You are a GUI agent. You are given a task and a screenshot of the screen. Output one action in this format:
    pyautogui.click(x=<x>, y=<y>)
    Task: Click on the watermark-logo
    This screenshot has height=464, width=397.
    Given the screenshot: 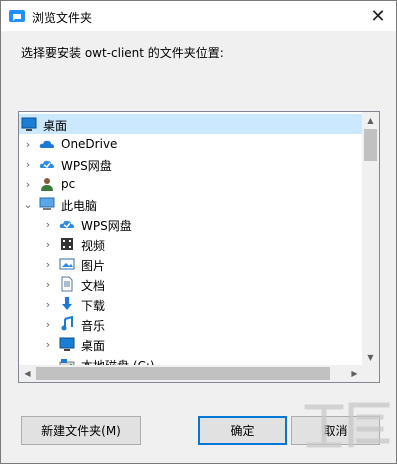 What is the action you would take?
    pyautogui.click(x=347, y=425)
    